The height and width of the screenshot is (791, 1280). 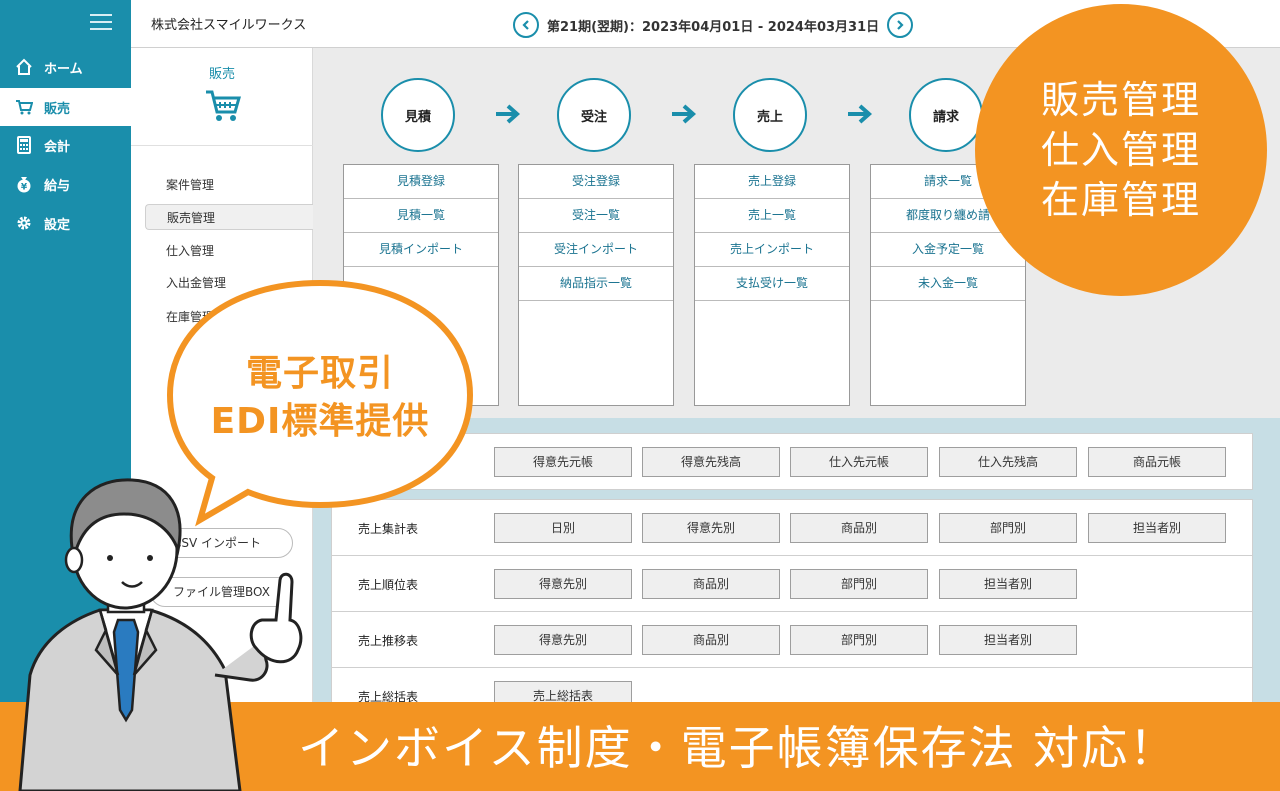 I want to click on sidebar-item-label: 給与, so click(x=57, y=186).